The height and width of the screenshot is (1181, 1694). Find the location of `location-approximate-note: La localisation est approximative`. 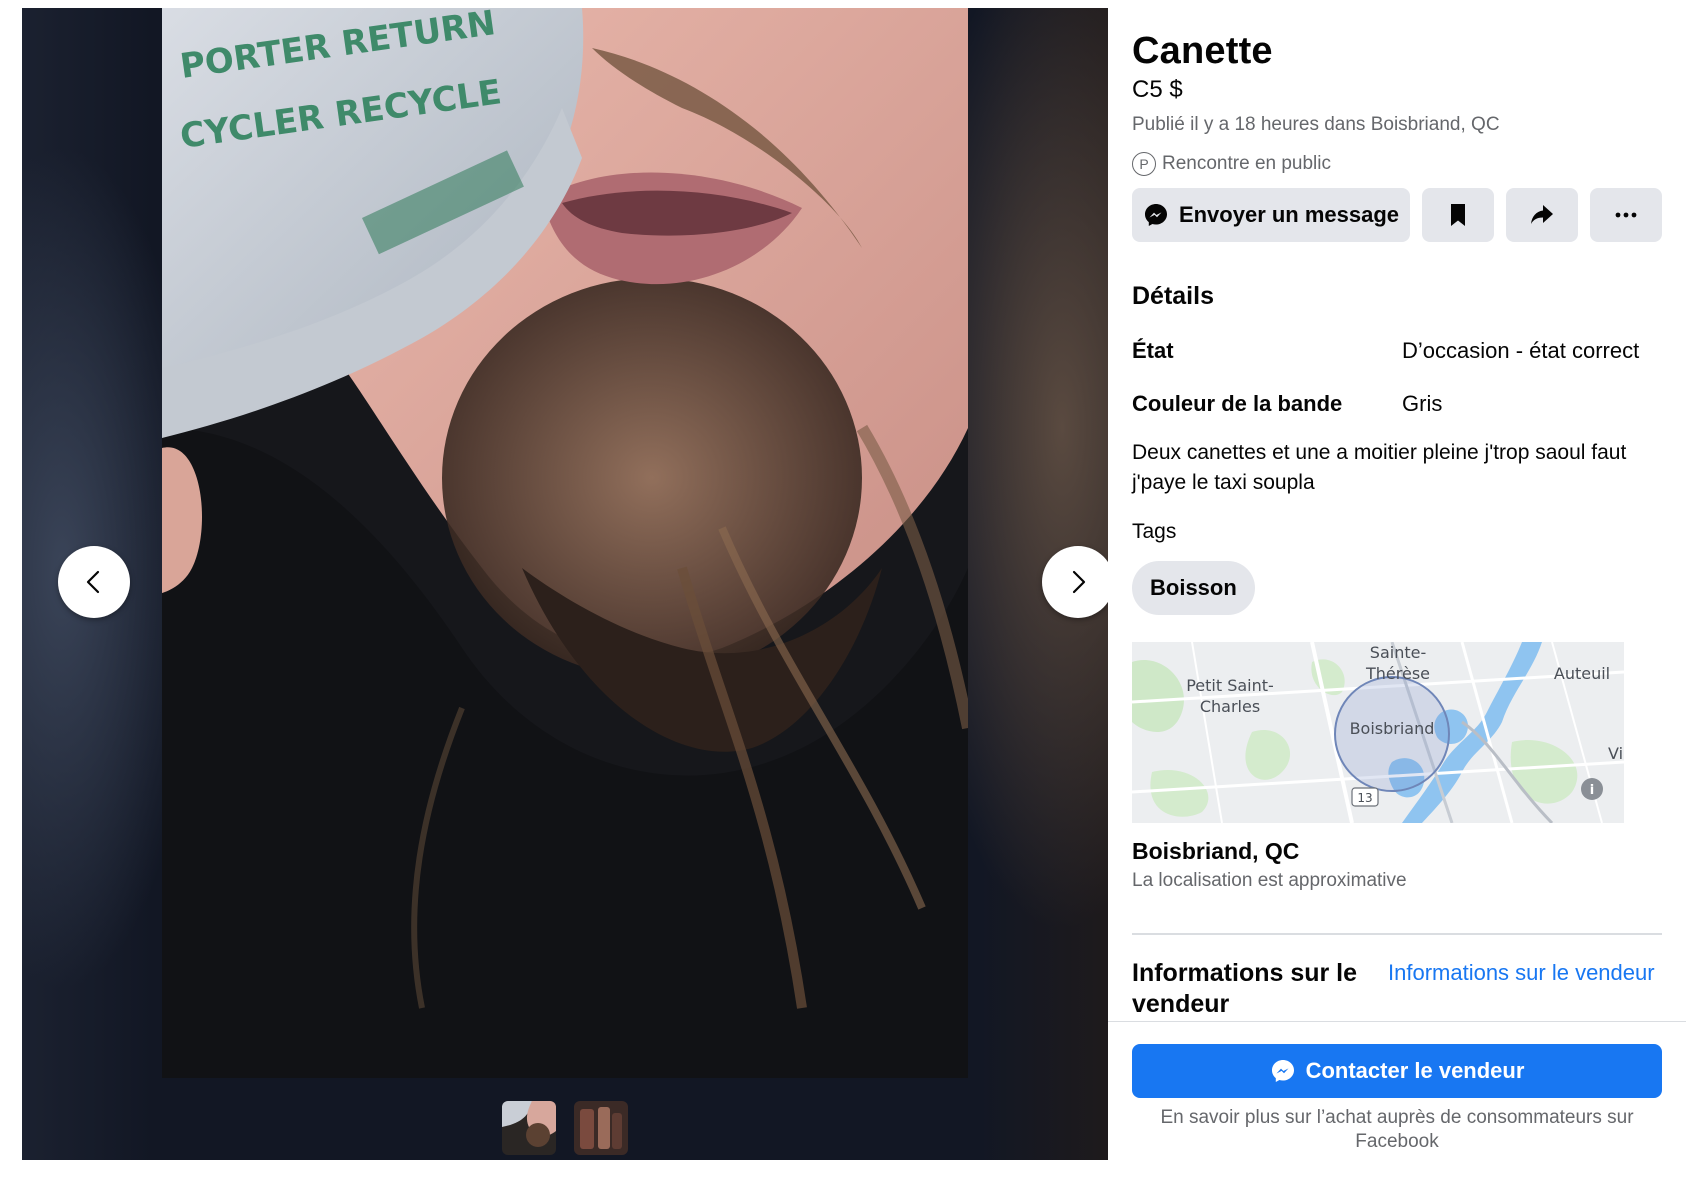

location-approximate-note: La localisation est approximative is located at coordinates (1269, 880).